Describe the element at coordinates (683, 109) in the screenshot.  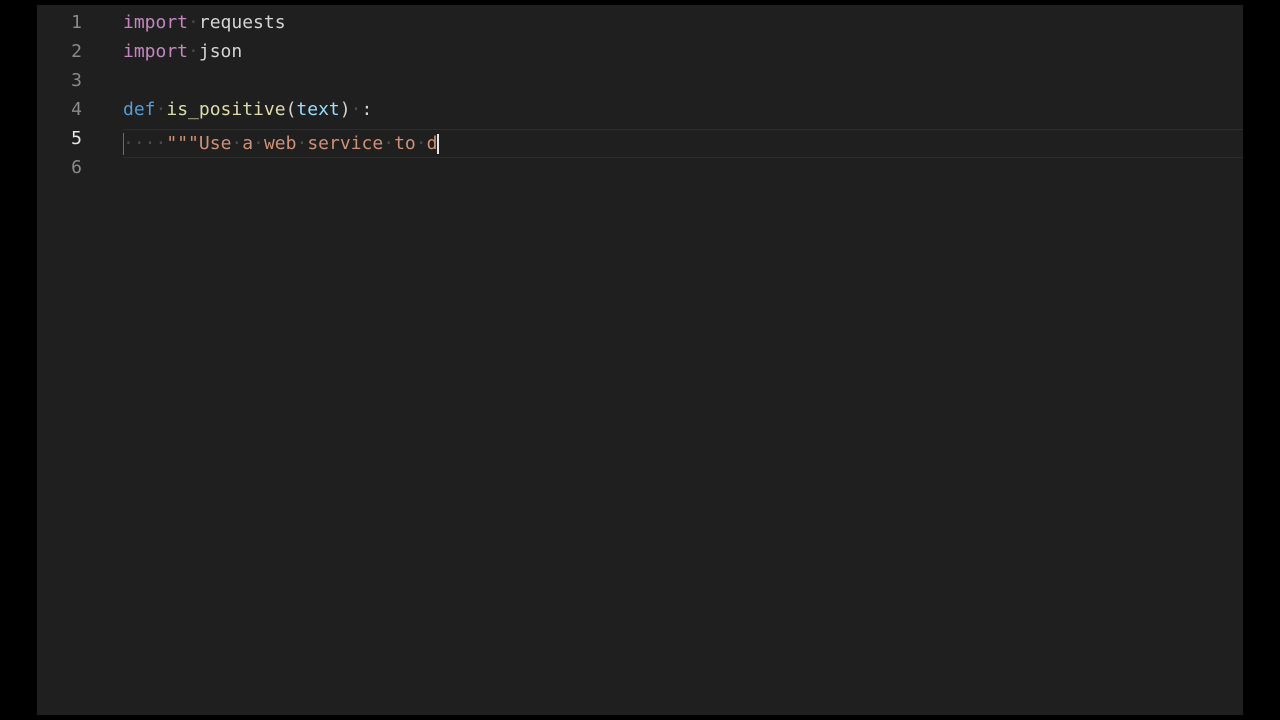
I see `code-line: def·is_positive(text)·:` at that location.